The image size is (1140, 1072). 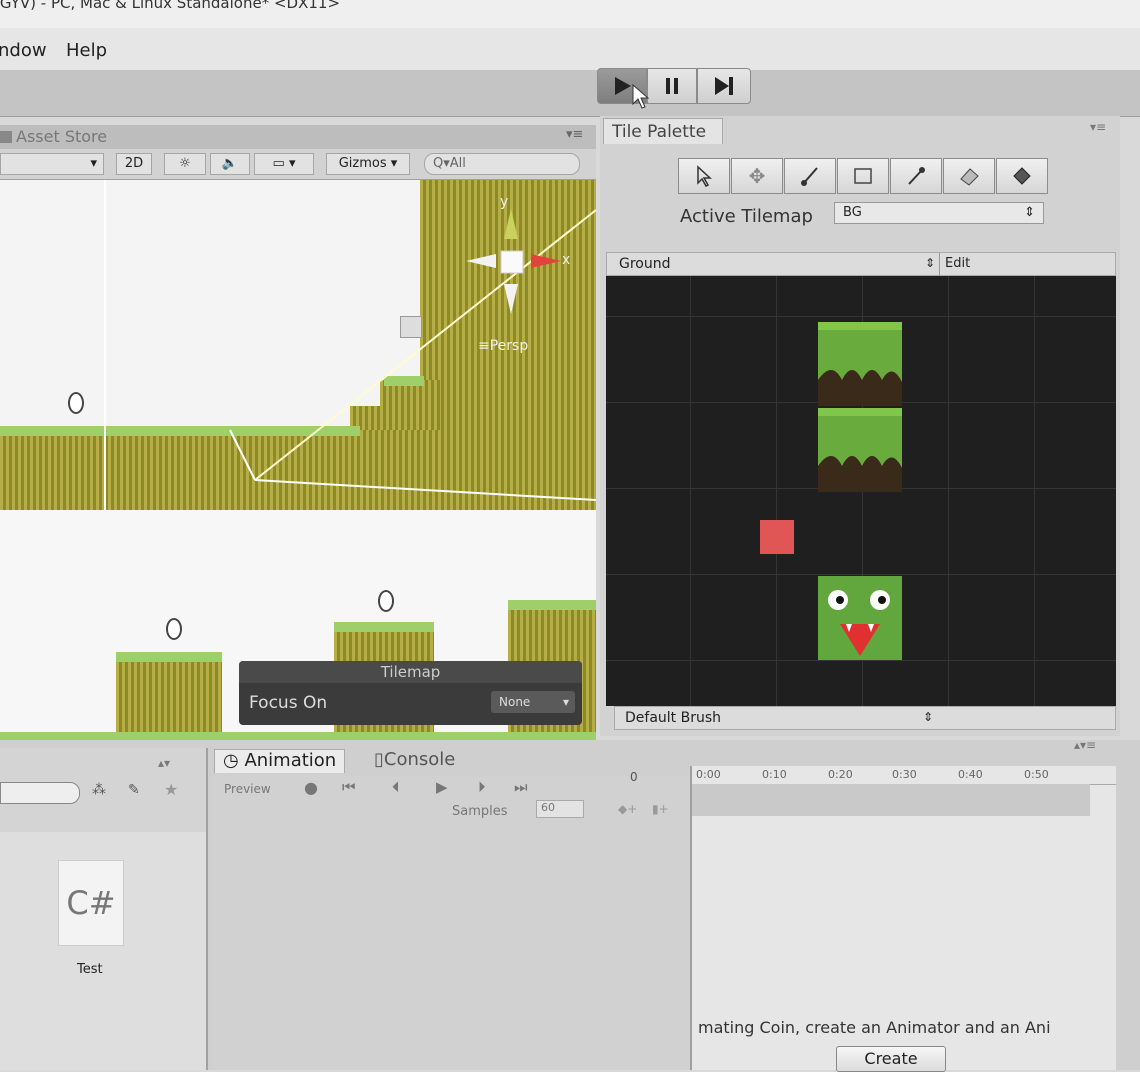 I want to click on panel-lock-icon: ▴▾, so click(x=164, y=763).